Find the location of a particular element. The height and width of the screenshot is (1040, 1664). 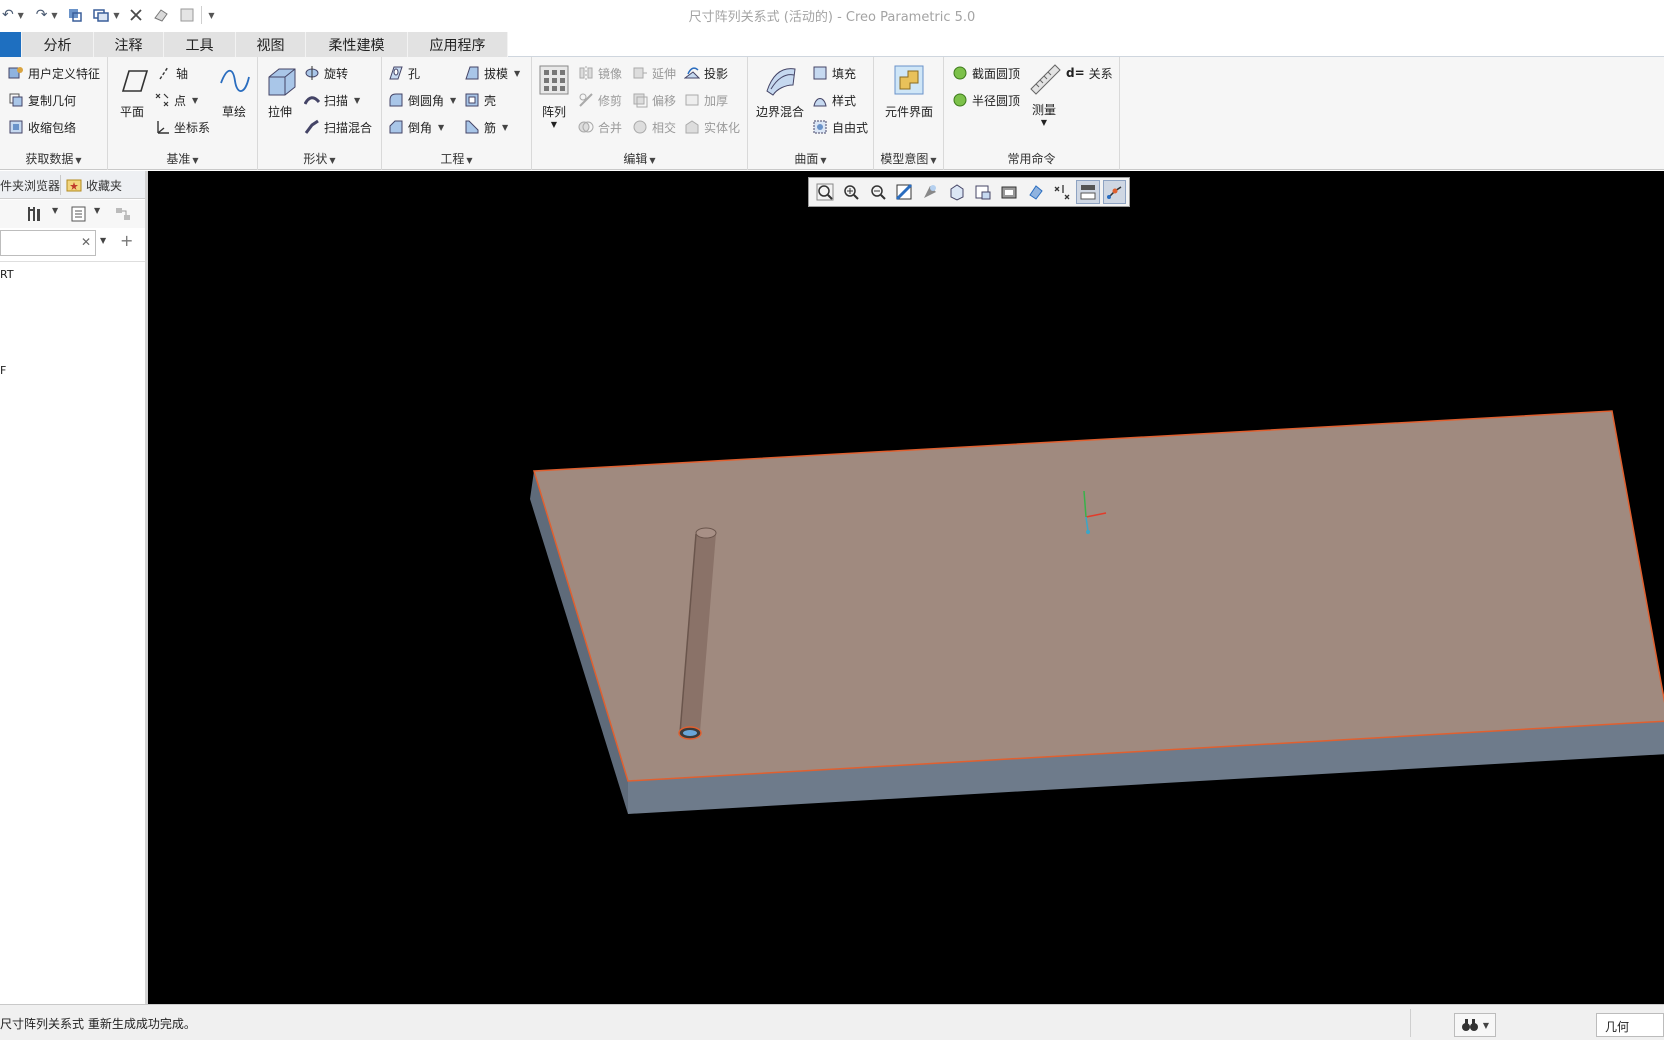

group-label-get-data: 获取数据 ▼ is located at coordinates (53, 158).